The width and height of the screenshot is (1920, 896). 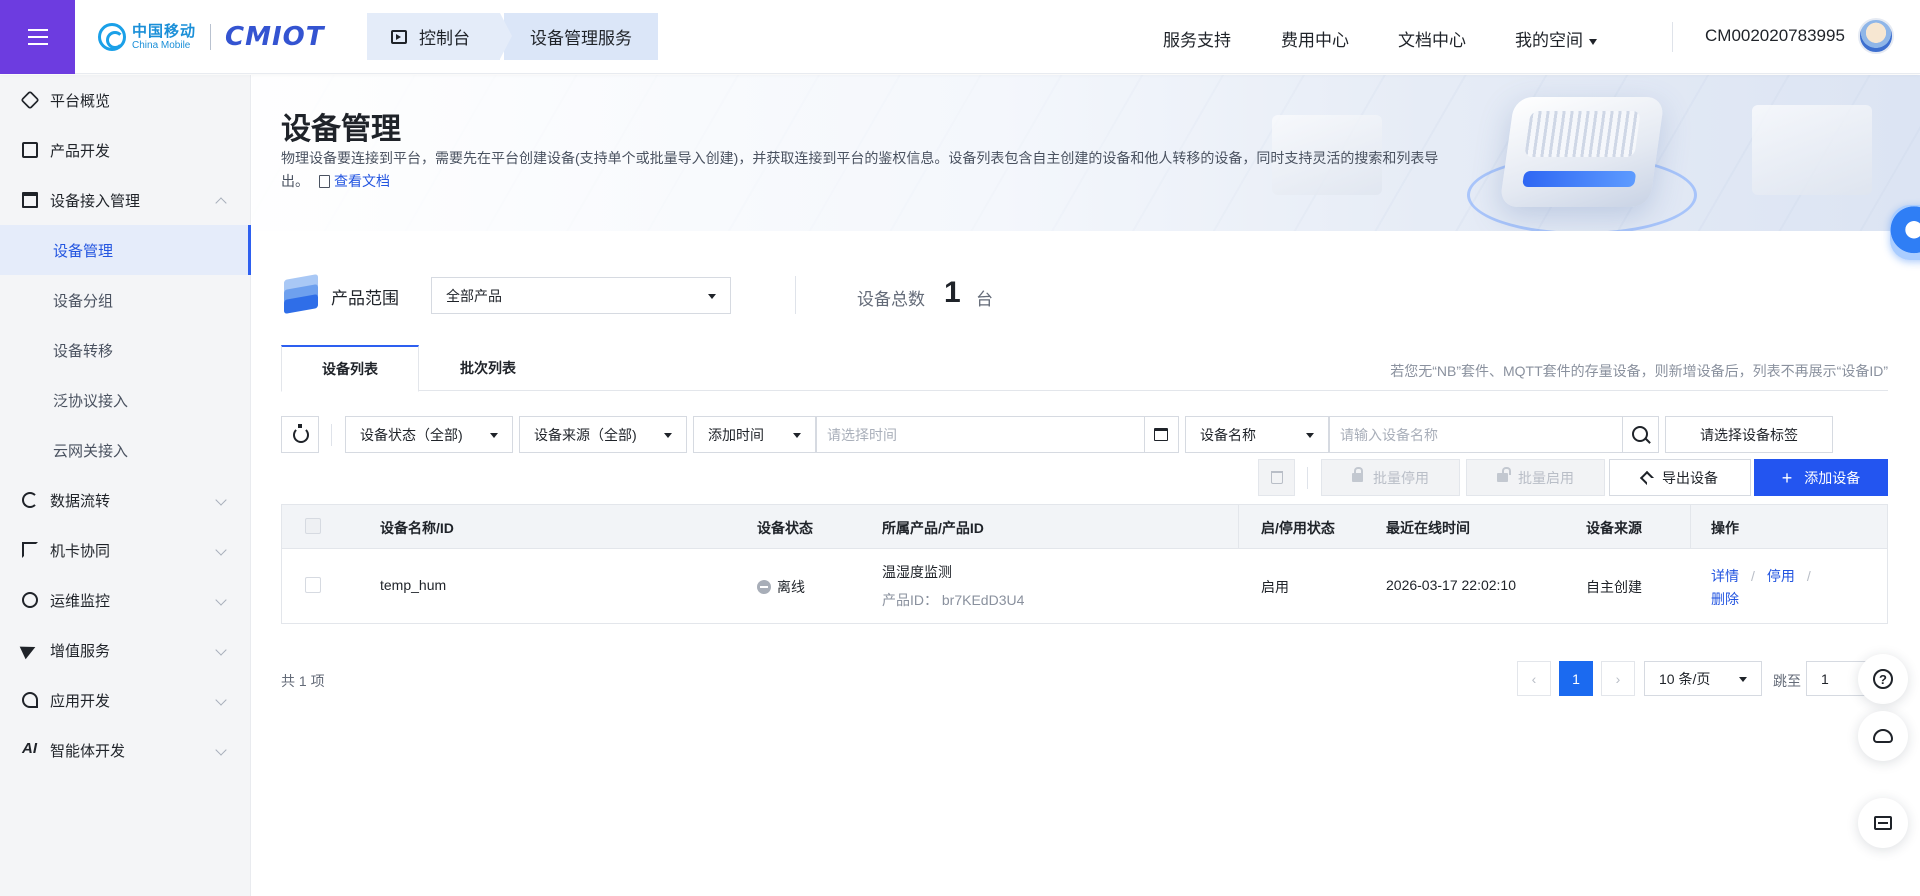 What do you see at coordinates (1389, 434) in the screenshot?
I see `device-name-placeholder: 请输入设备名称` at bounding box center [1389, 434].